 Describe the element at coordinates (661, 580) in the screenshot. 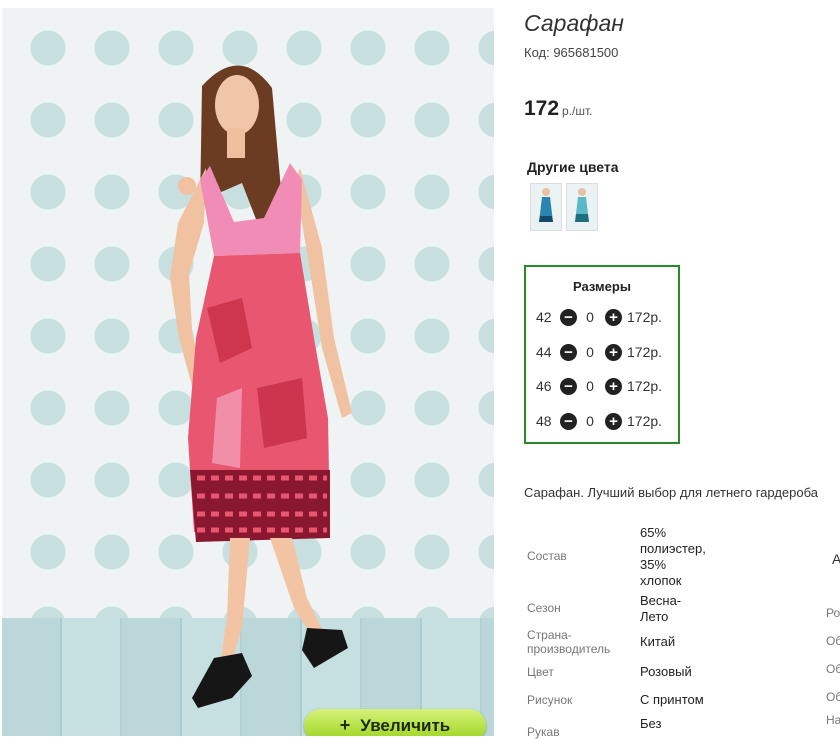

I see `attr-value-line: хлопок` at that location.